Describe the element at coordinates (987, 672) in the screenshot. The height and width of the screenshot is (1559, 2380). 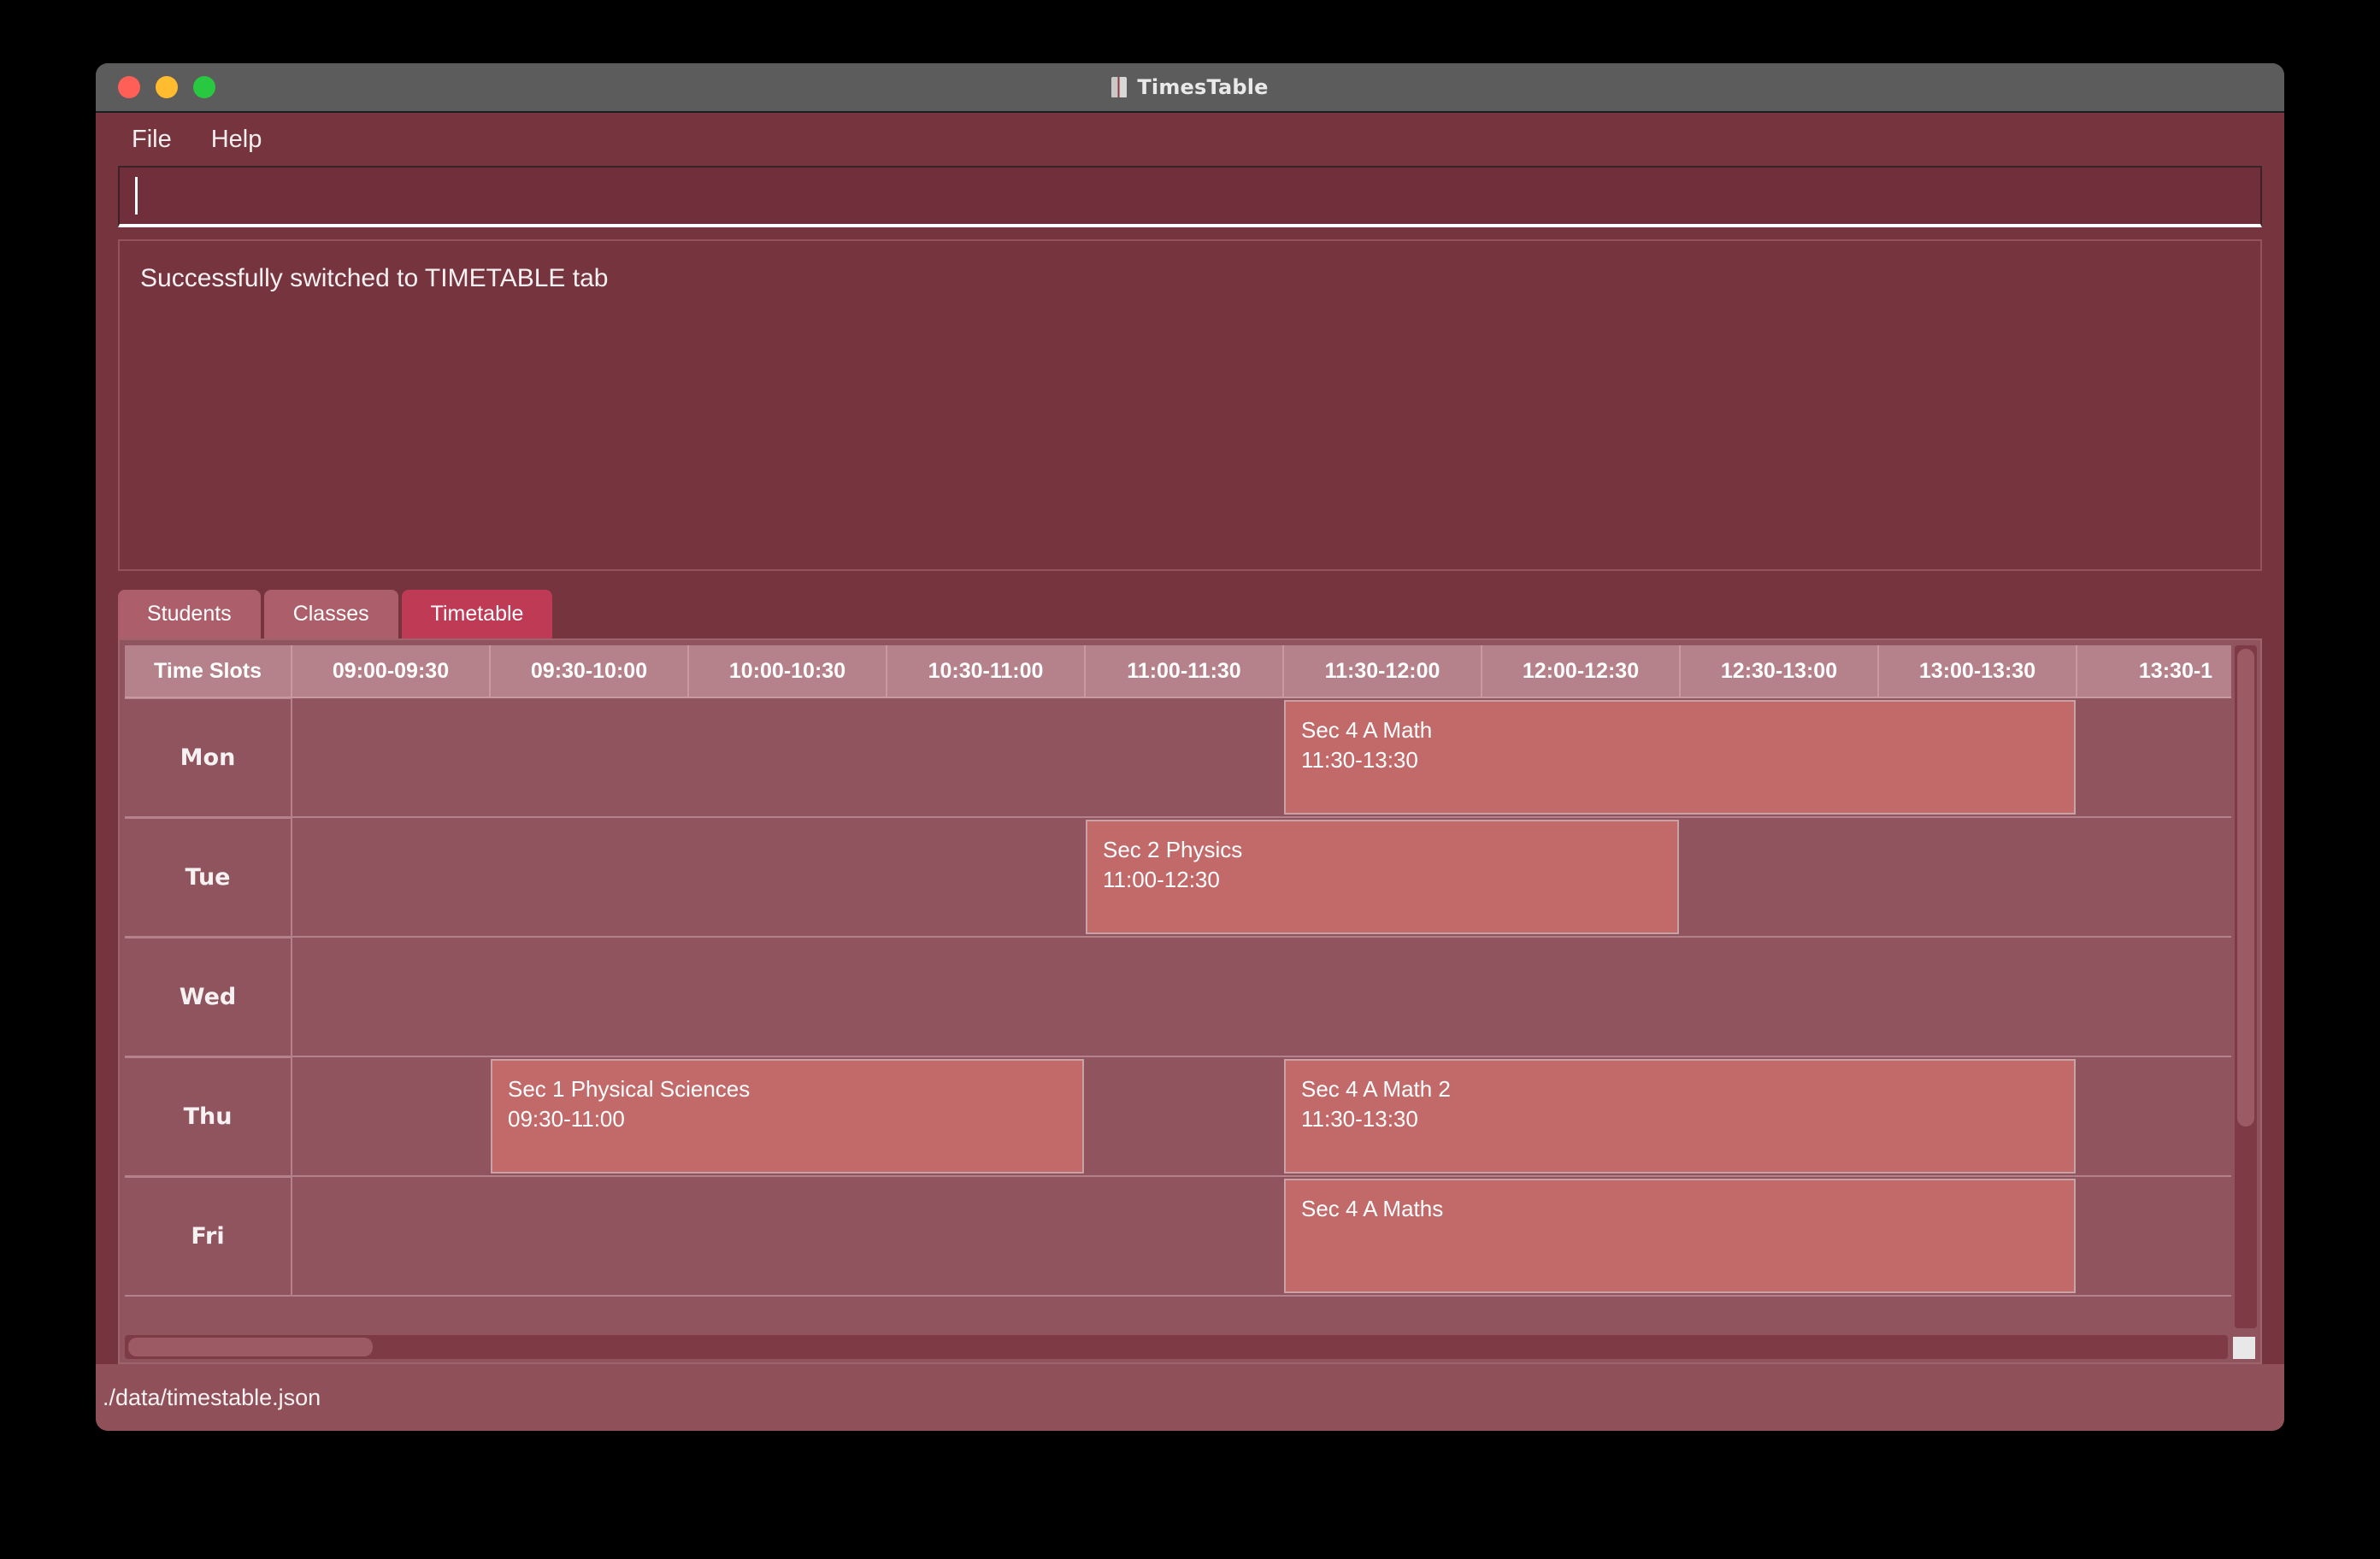
I see `timetable-slot-header: 10:30-11:00` at that location.